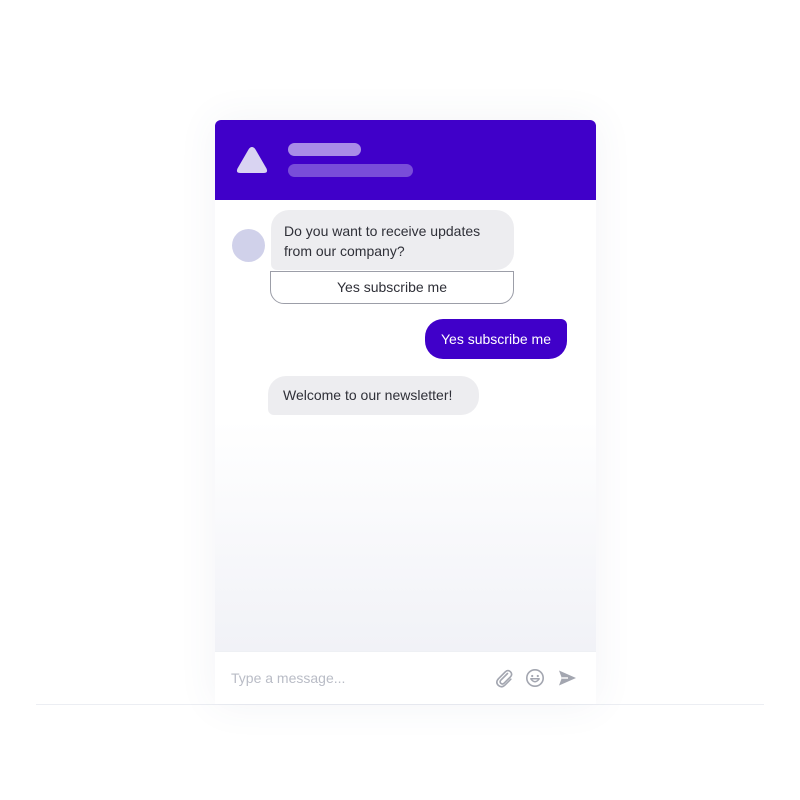 Image resolution: width=800 pixels, height=800 pixels. I want to click on chat-header, so click(405, 160).